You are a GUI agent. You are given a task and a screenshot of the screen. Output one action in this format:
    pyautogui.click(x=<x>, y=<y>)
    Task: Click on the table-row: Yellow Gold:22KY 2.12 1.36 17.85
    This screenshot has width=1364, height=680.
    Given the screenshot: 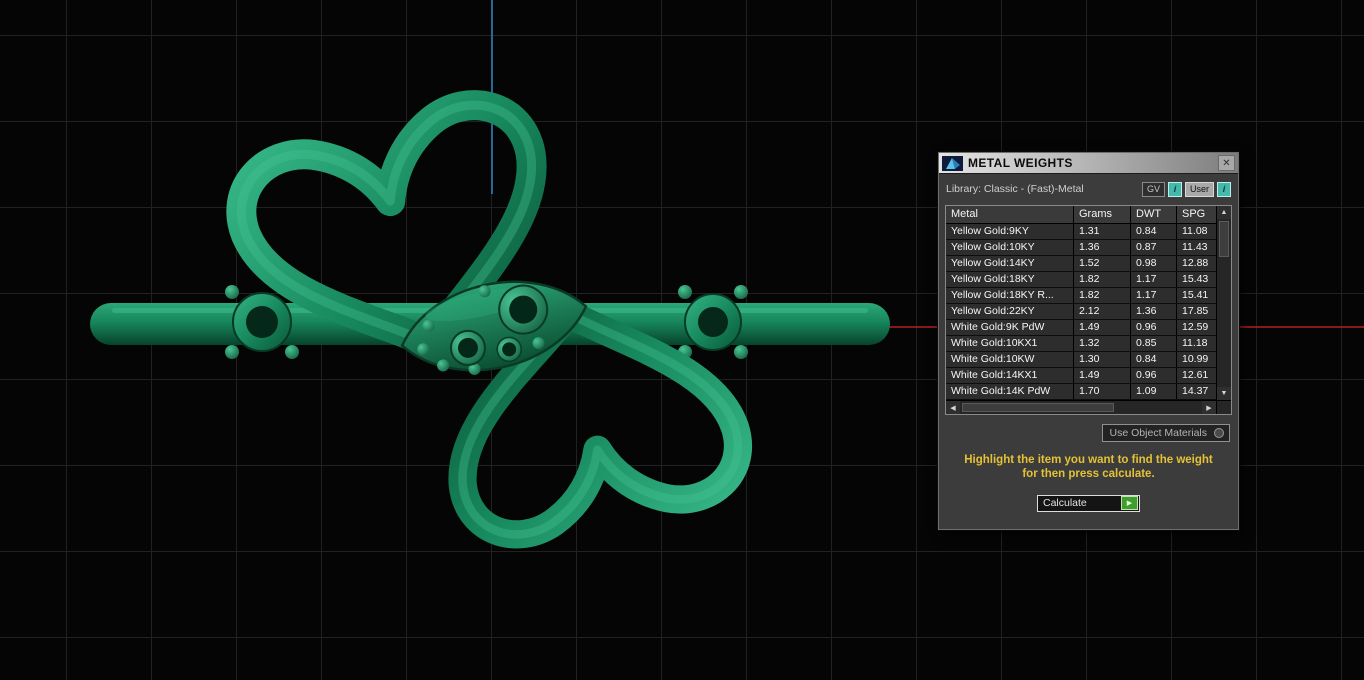 What is the action you would take?
    pyautogui.click(x=1081, y=312)
    